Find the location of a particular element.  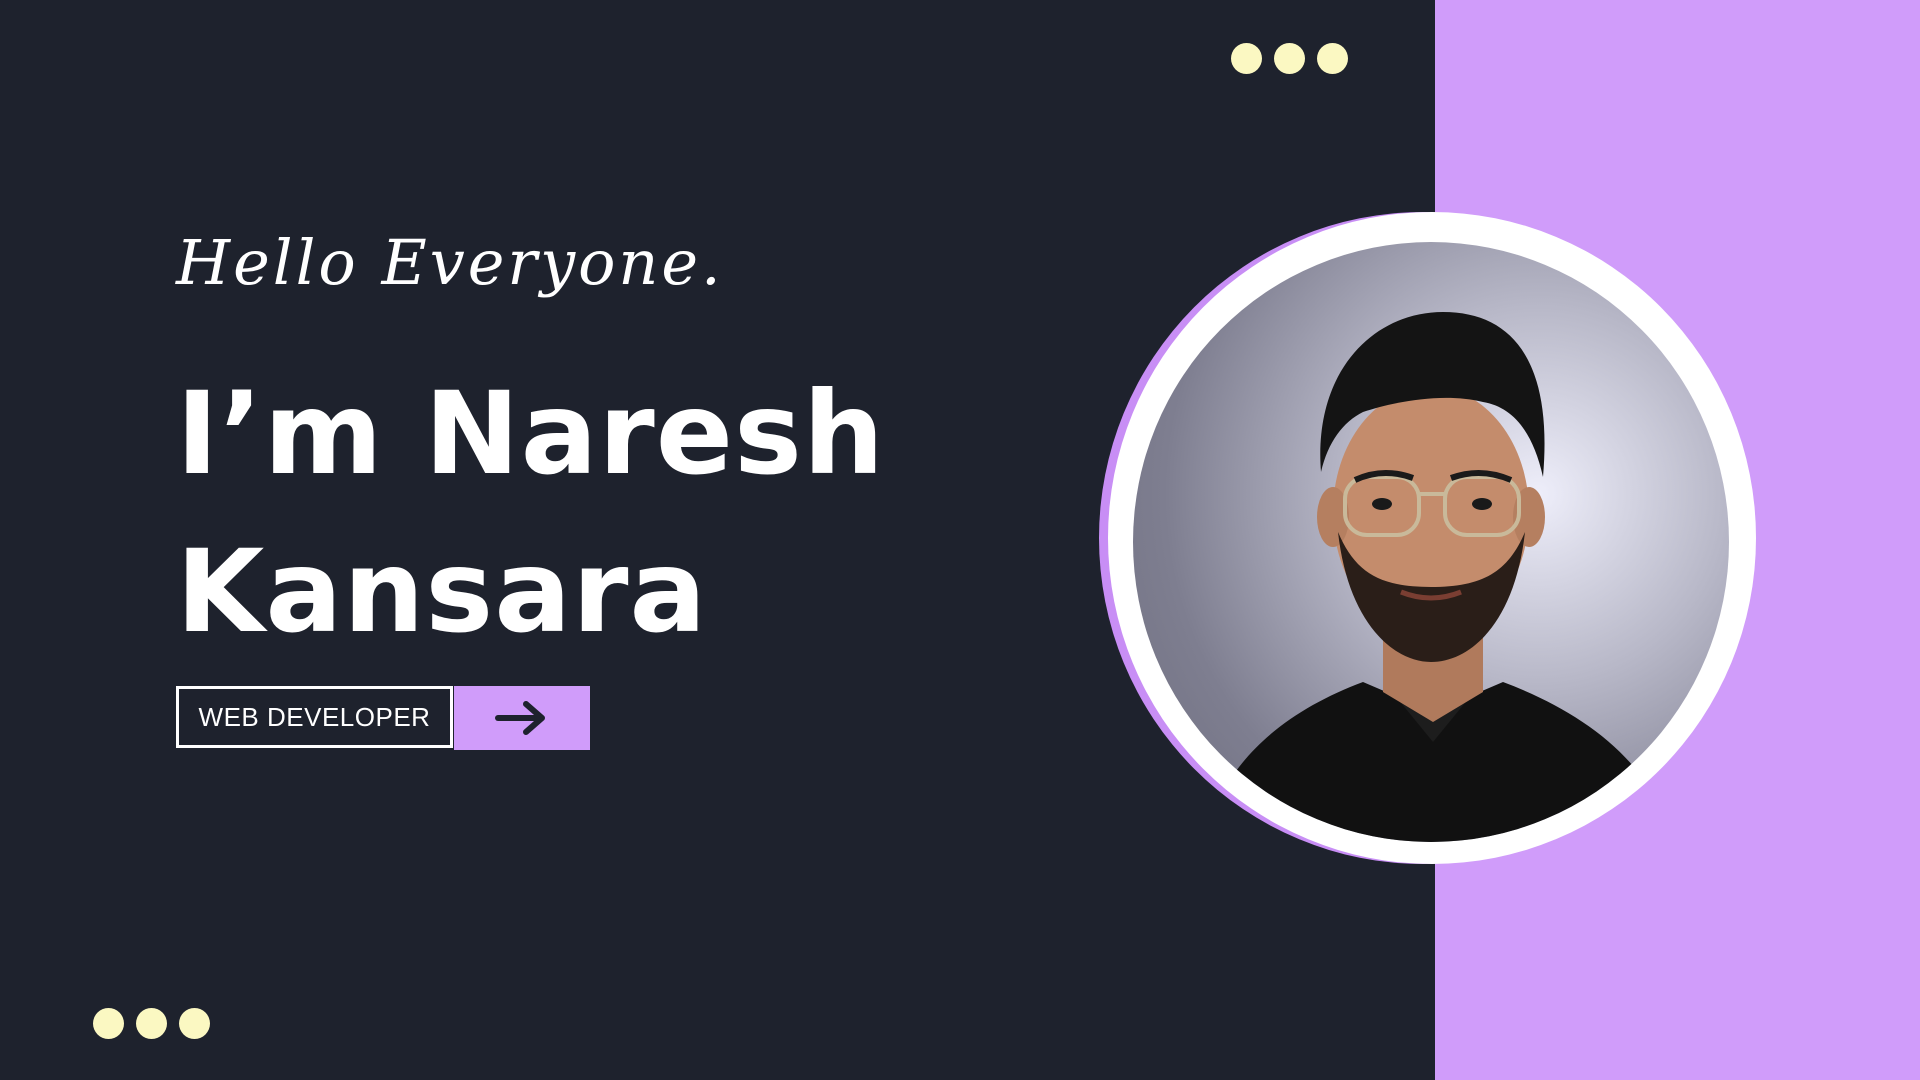

arrow-right-icon is located at coordinates (520, 718).